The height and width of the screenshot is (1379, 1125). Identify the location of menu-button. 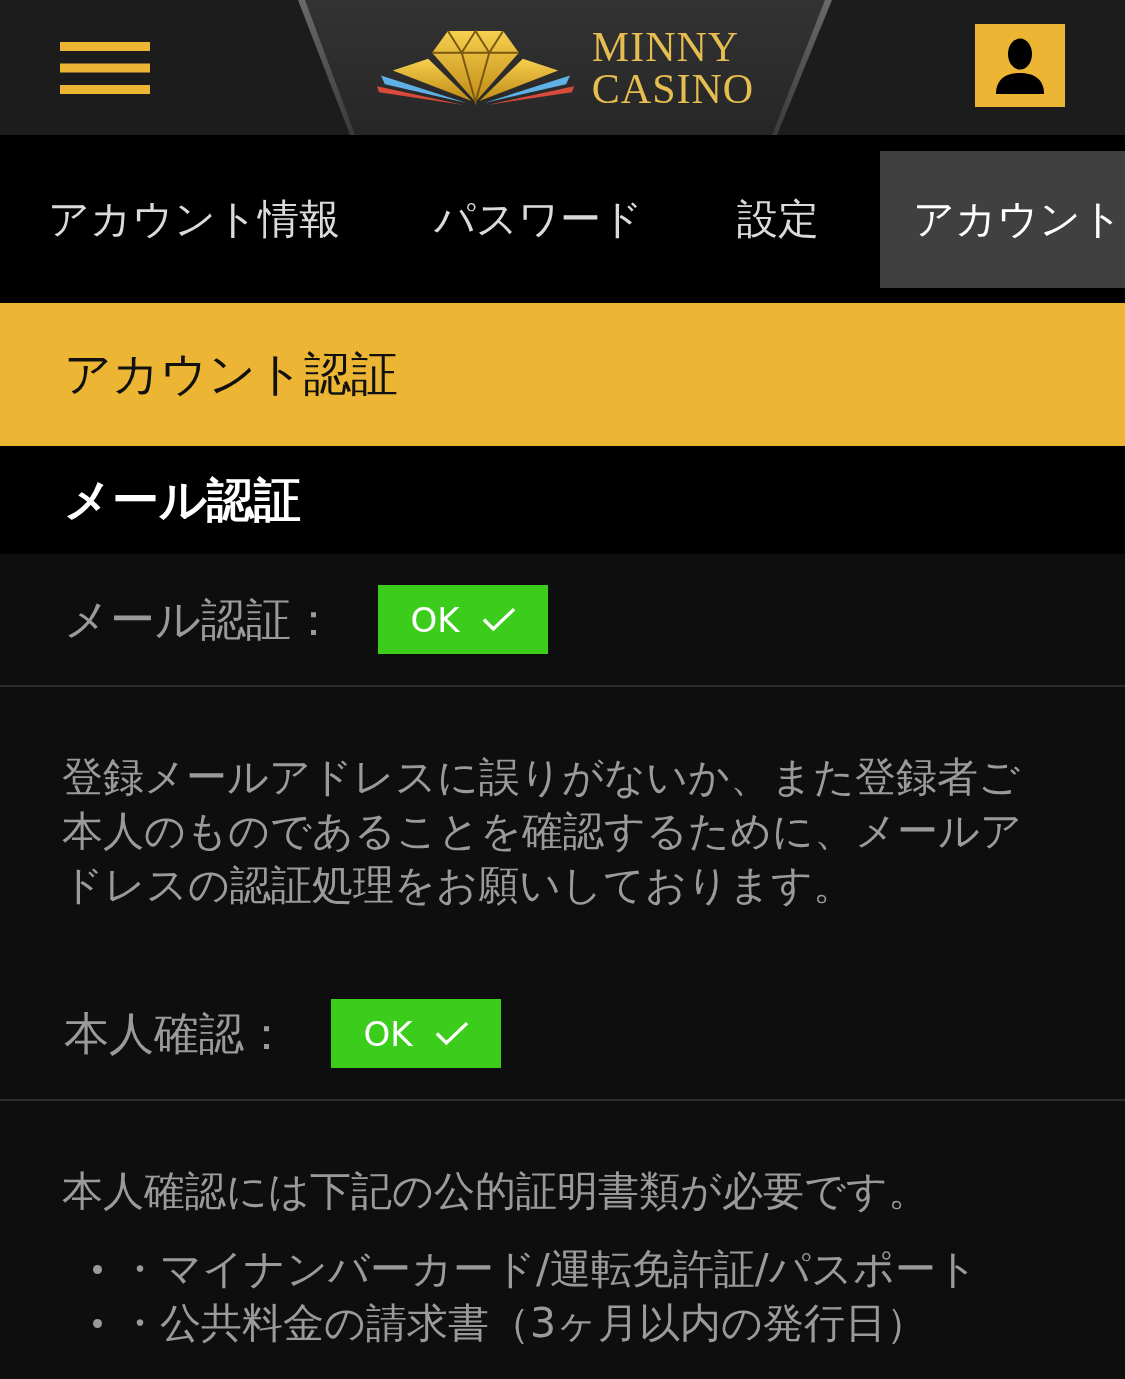
(105, 67).